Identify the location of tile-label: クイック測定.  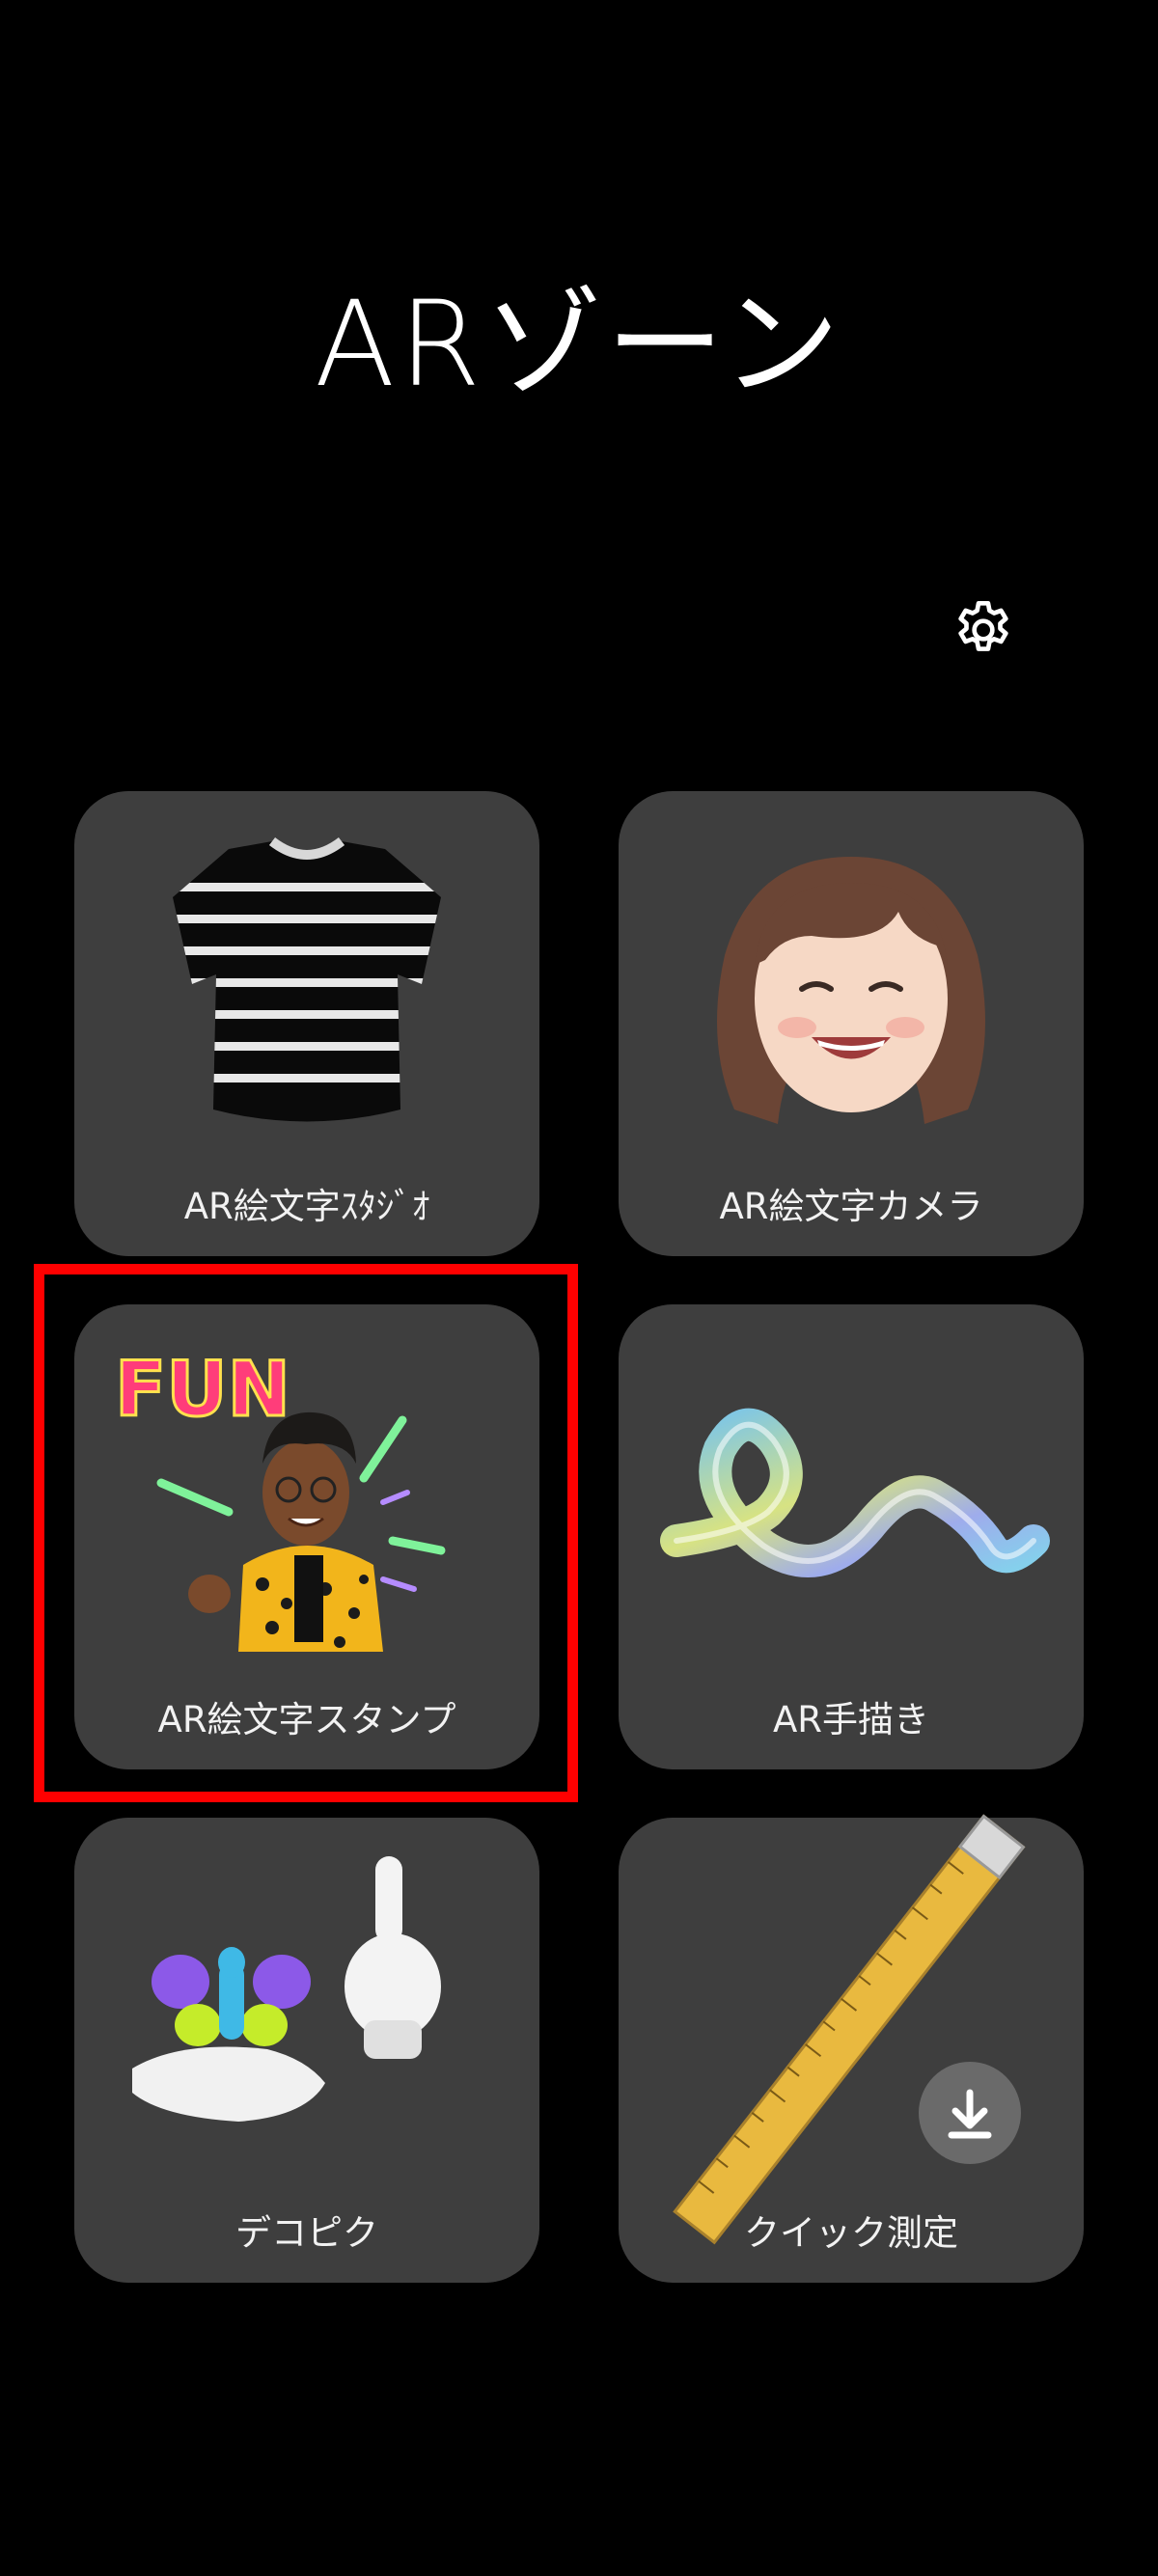
(851, 2233).